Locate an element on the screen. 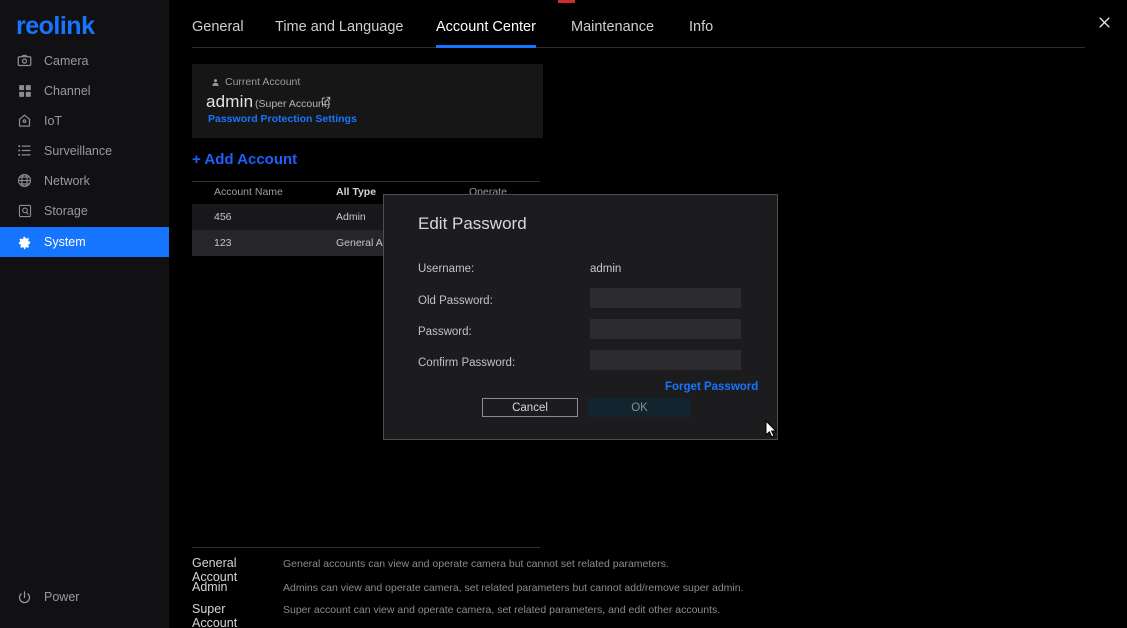  tab-time-and-language: Time and Language is located at coordinates (339, 30).